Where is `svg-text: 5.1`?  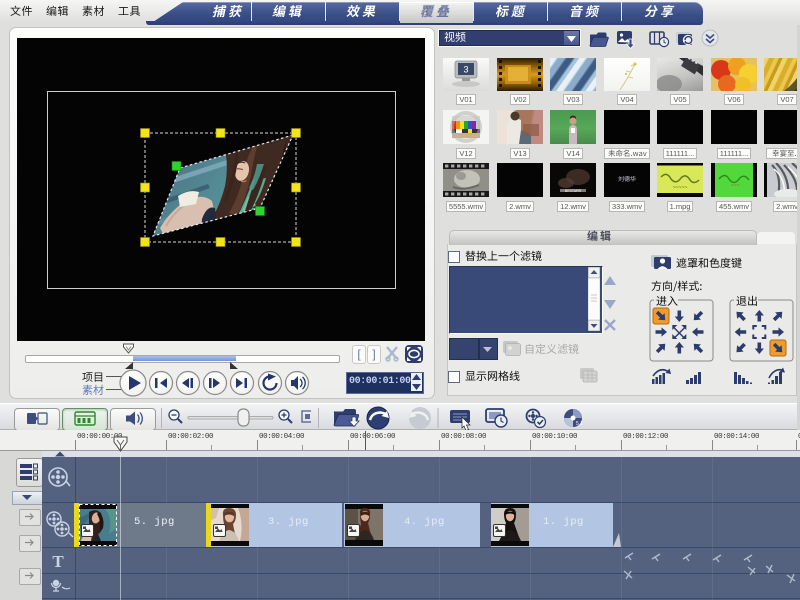
svg-text: 5.1 is located at coordinates (579, 424).